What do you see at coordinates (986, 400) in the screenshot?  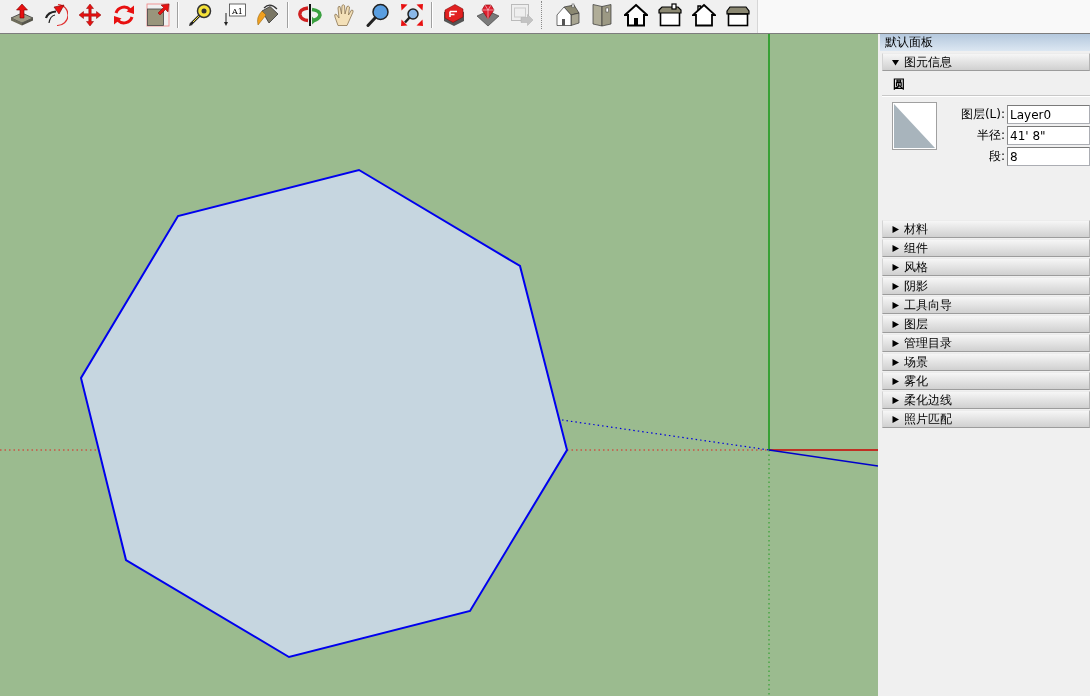 I see `section-header: 柔化边线` at bounding box center [986, 400].